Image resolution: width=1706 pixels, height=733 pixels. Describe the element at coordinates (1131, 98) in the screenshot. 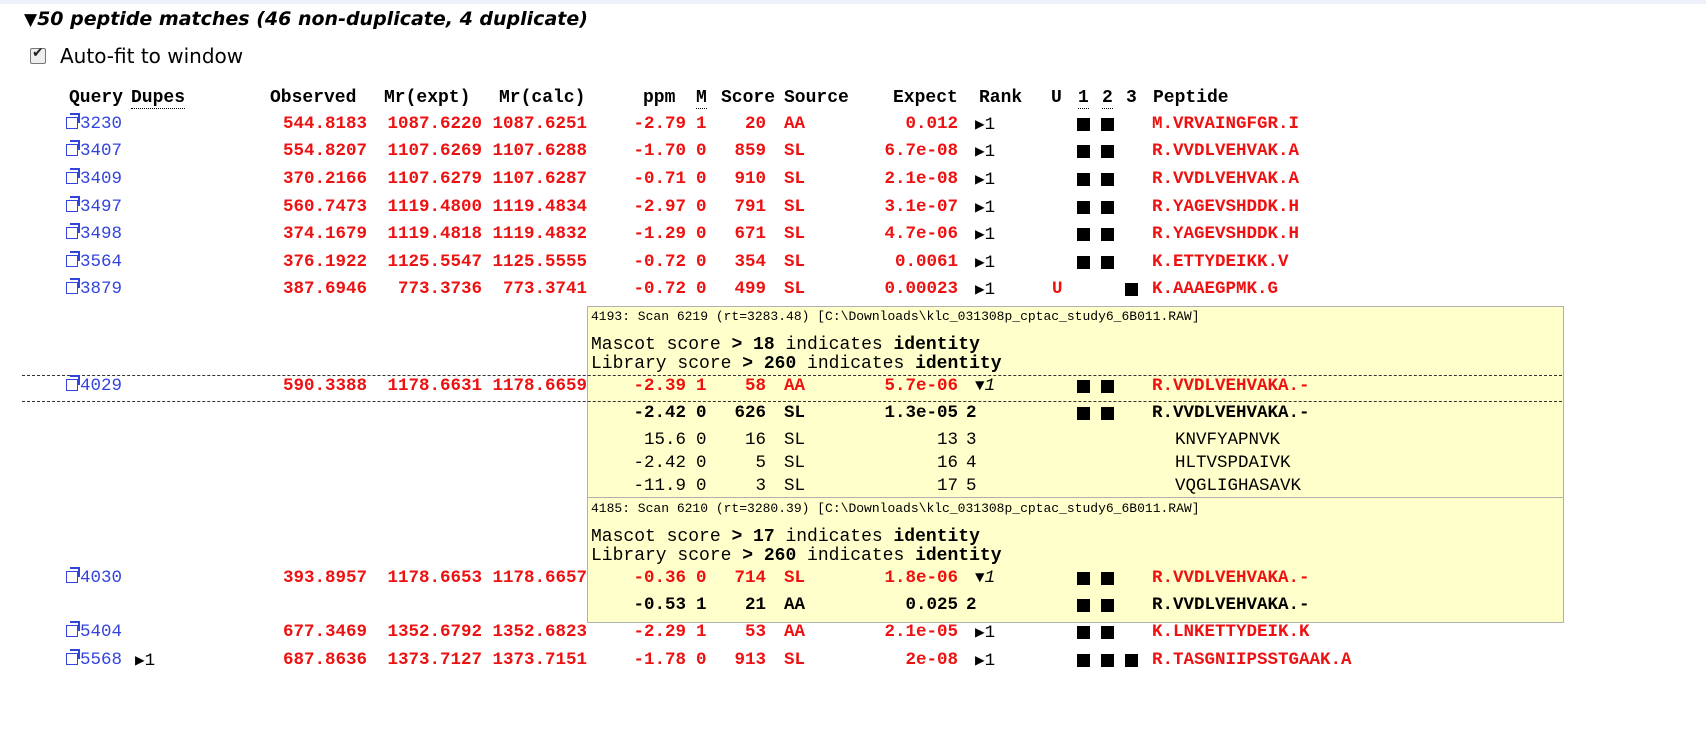

I see `header-col-3: 3` at that location.